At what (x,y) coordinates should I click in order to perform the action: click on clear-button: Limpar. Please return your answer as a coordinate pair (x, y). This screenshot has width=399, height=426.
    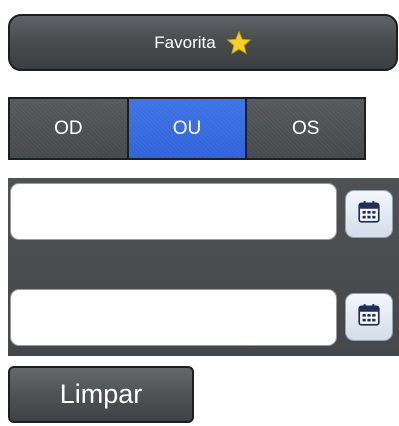
    Looking at the image, I should click on (101, 394).